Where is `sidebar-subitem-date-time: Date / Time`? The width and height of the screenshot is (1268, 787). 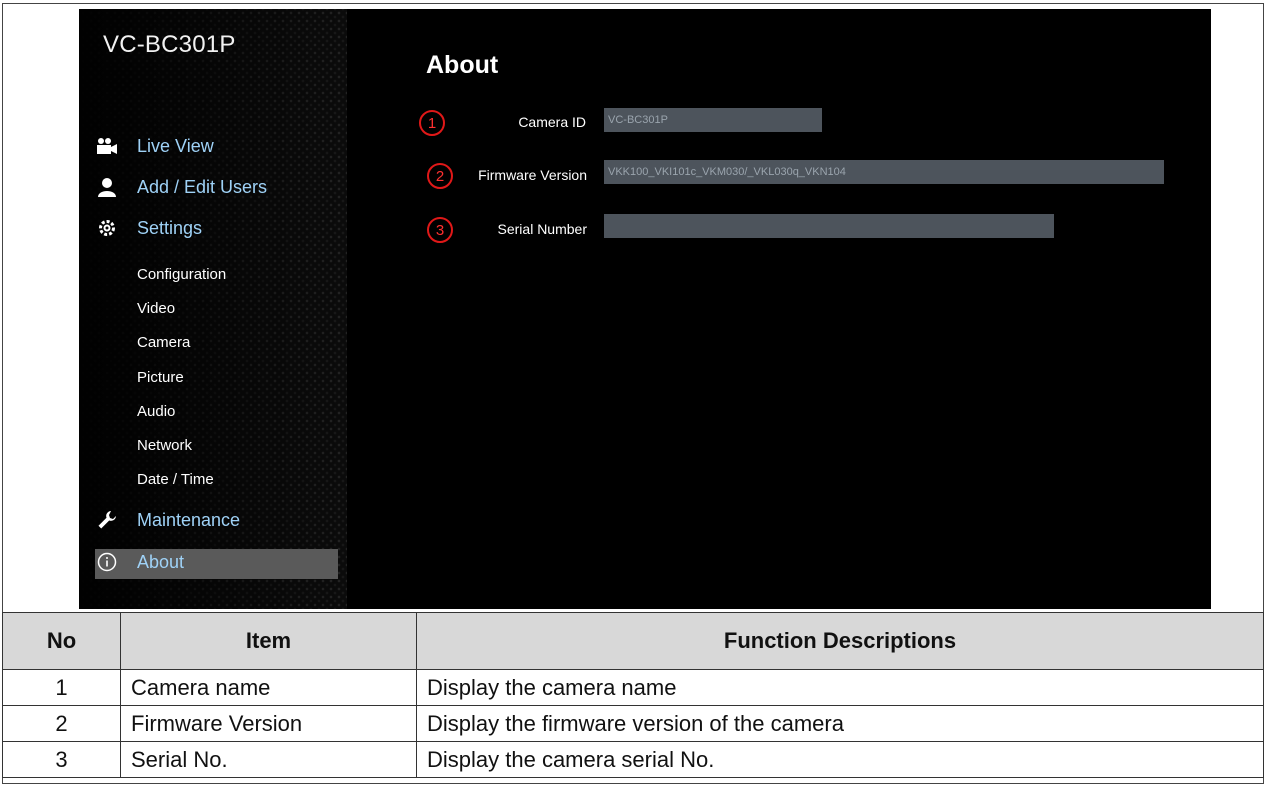
sidebar-subitem-date-time: Date / Time is located at coordinates (175, 479).